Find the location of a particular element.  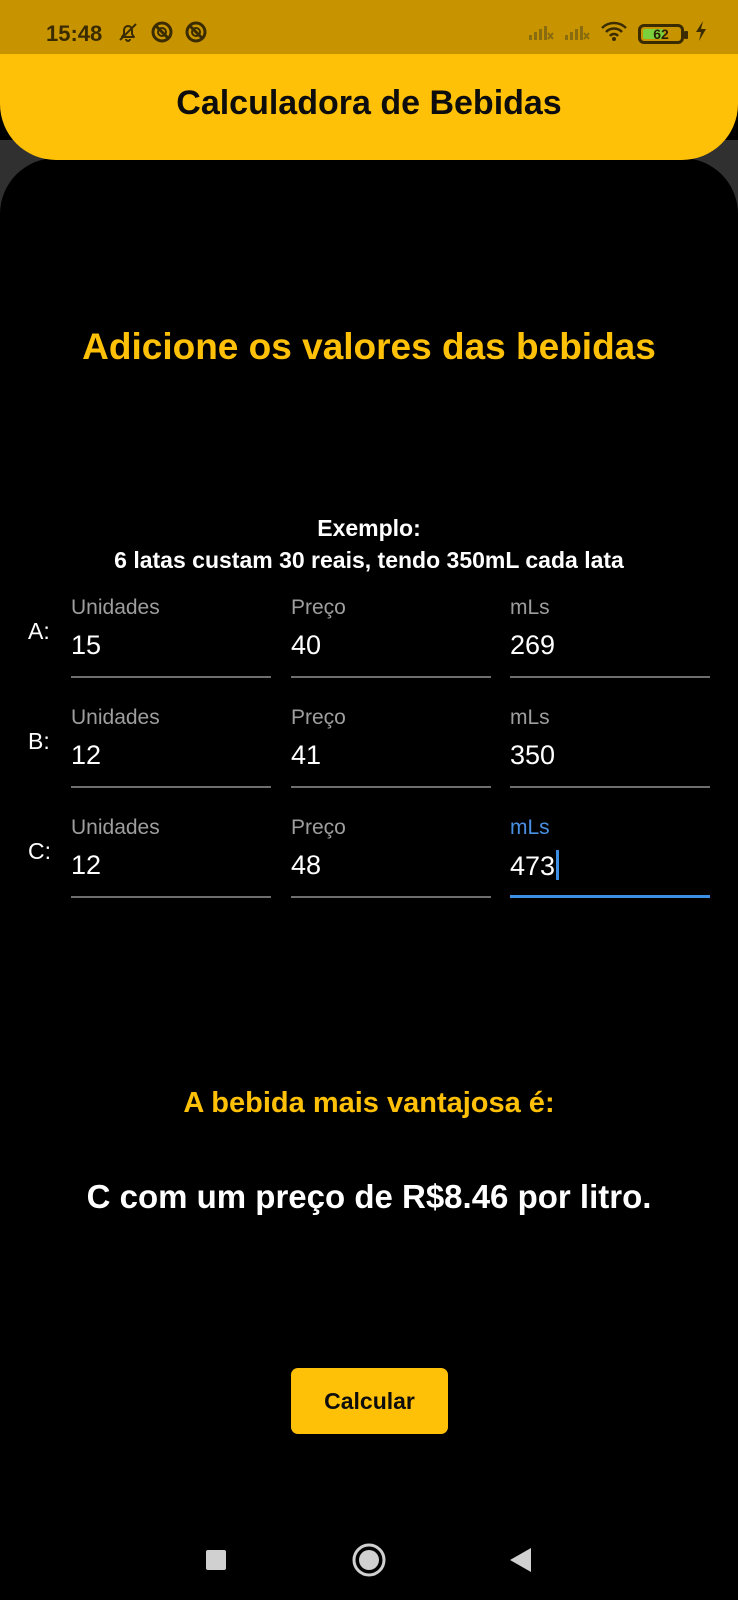

status-bar: 15:48 62 is located at coordinates (369, 28).